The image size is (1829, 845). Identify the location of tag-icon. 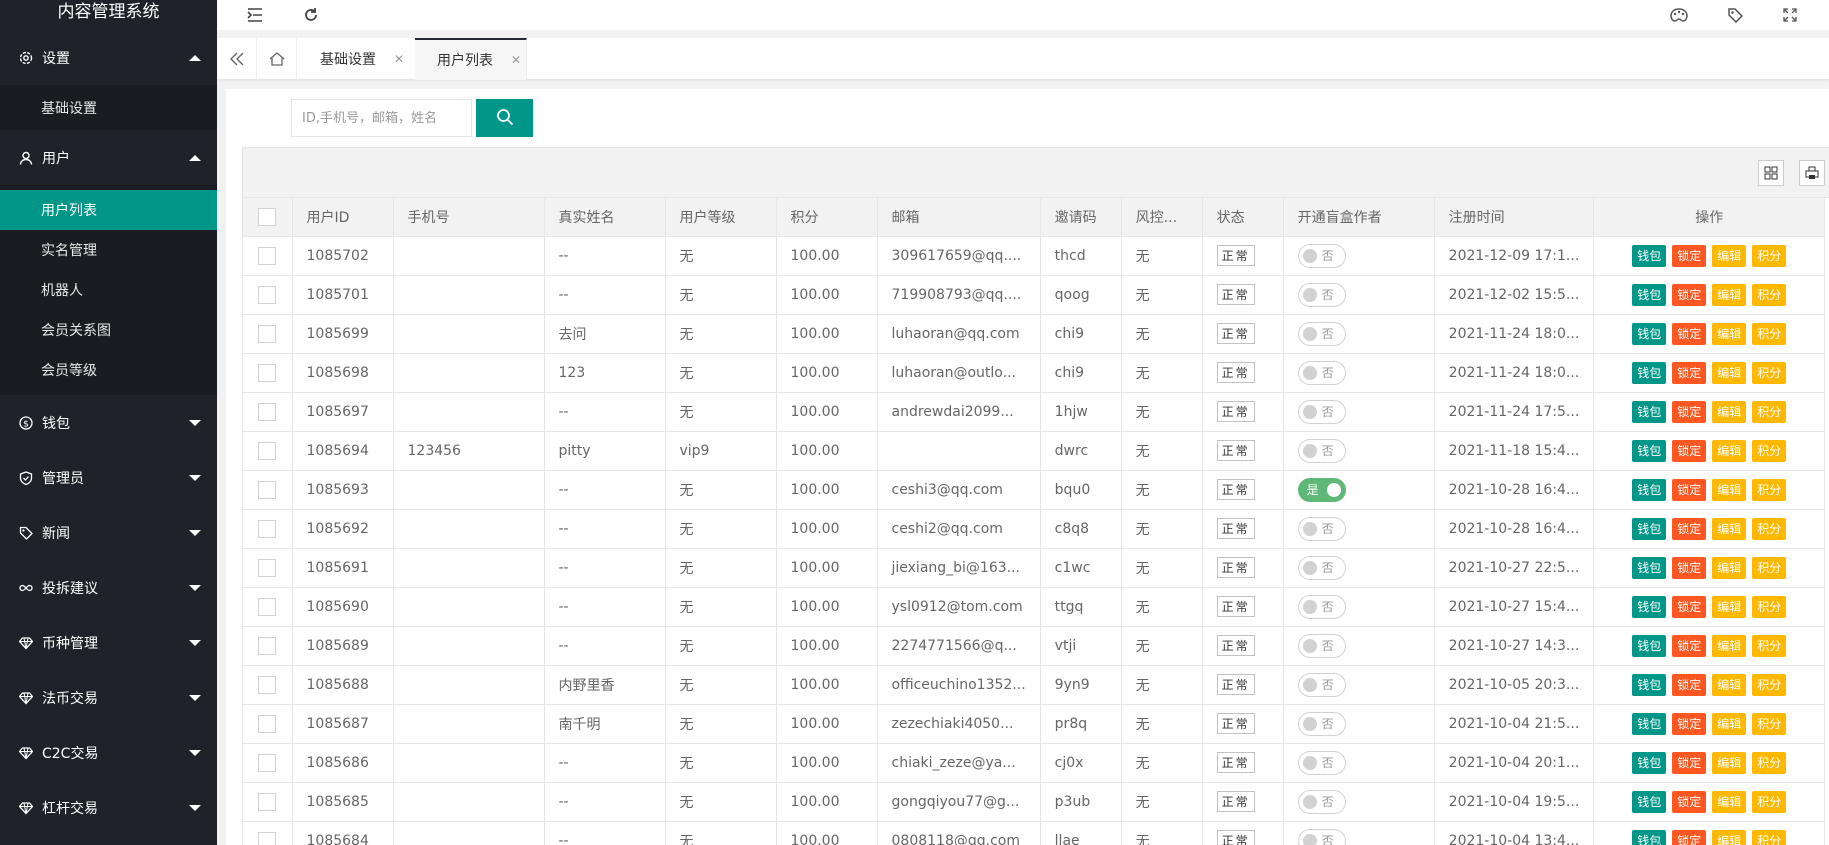
(1735, 15).